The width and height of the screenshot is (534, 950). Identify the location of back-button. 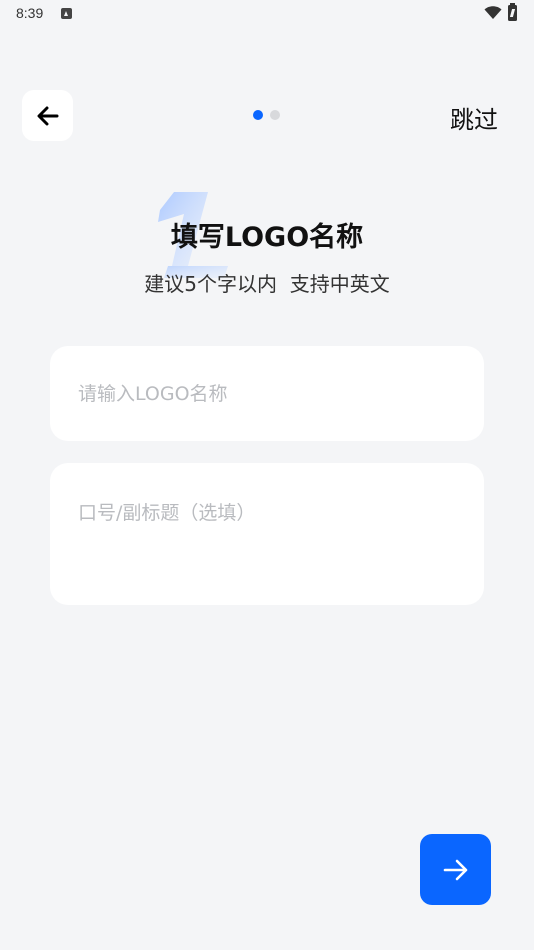
(47, 115).